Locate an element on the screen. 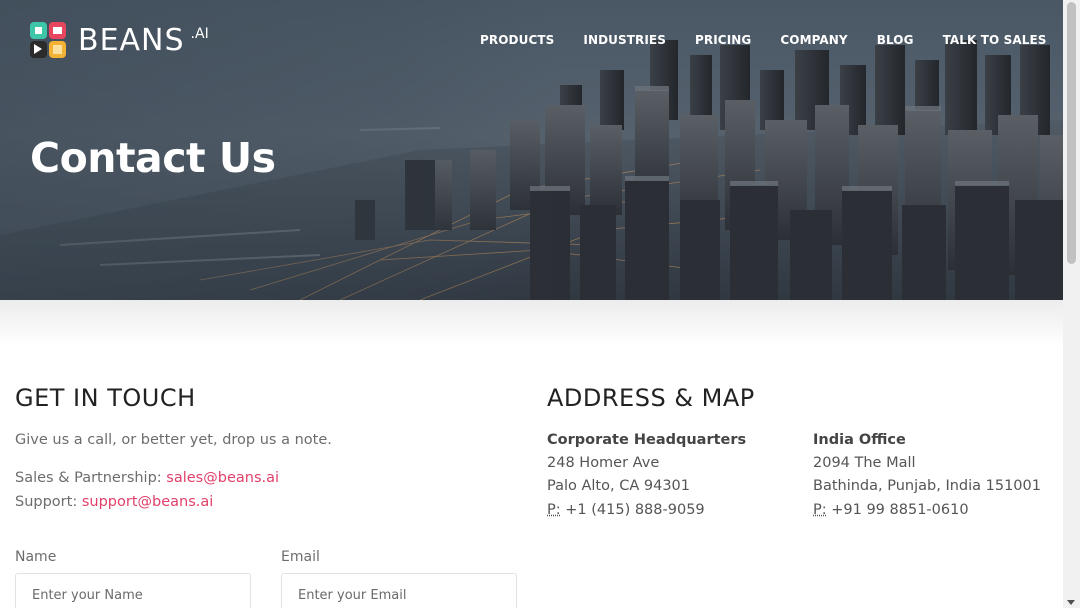  phone-number: +91 99 8851-0610 is located at coordinates (897, 510).